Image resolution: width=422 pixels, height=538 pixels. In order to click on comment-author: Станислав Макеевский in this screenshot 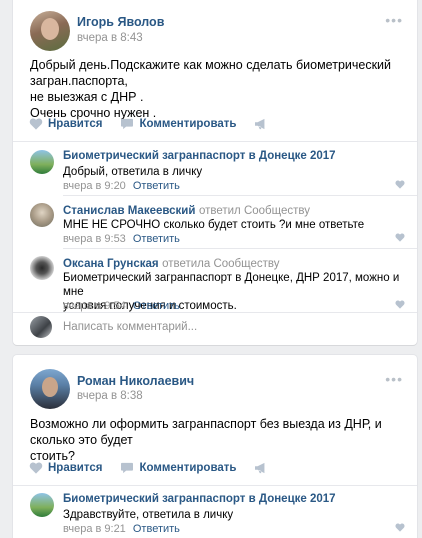, I will do `click(129, 211)`.